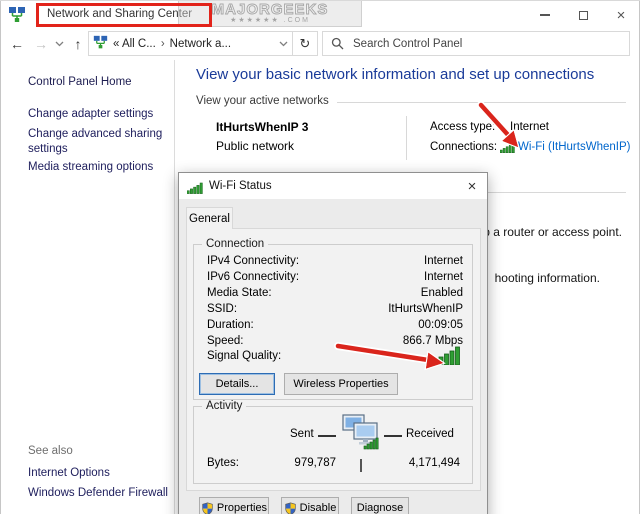 The width and height of the screenshot is (640, 514). Describe the element at coordinates (235, 244) in the screenshot. I see `connection-group-label: Connection` at that location.